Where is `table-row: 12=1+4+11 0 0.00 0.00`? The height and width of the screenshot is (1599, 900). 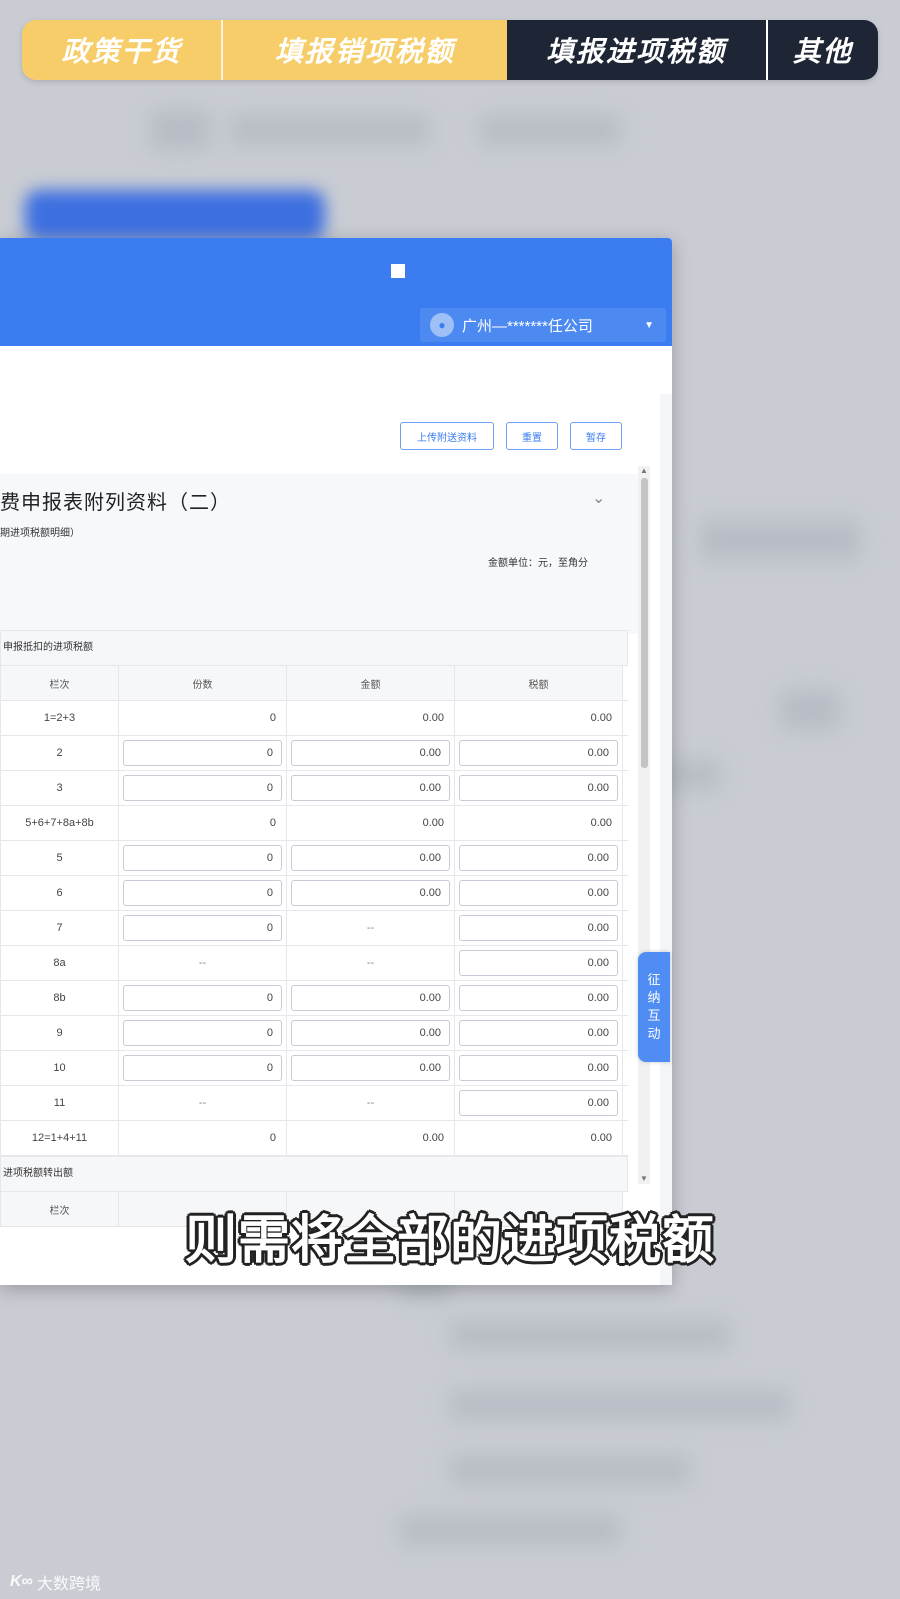
table-row: 12=1+4+11 0 0.00 0.00 is located at coordinates (314, 1138).